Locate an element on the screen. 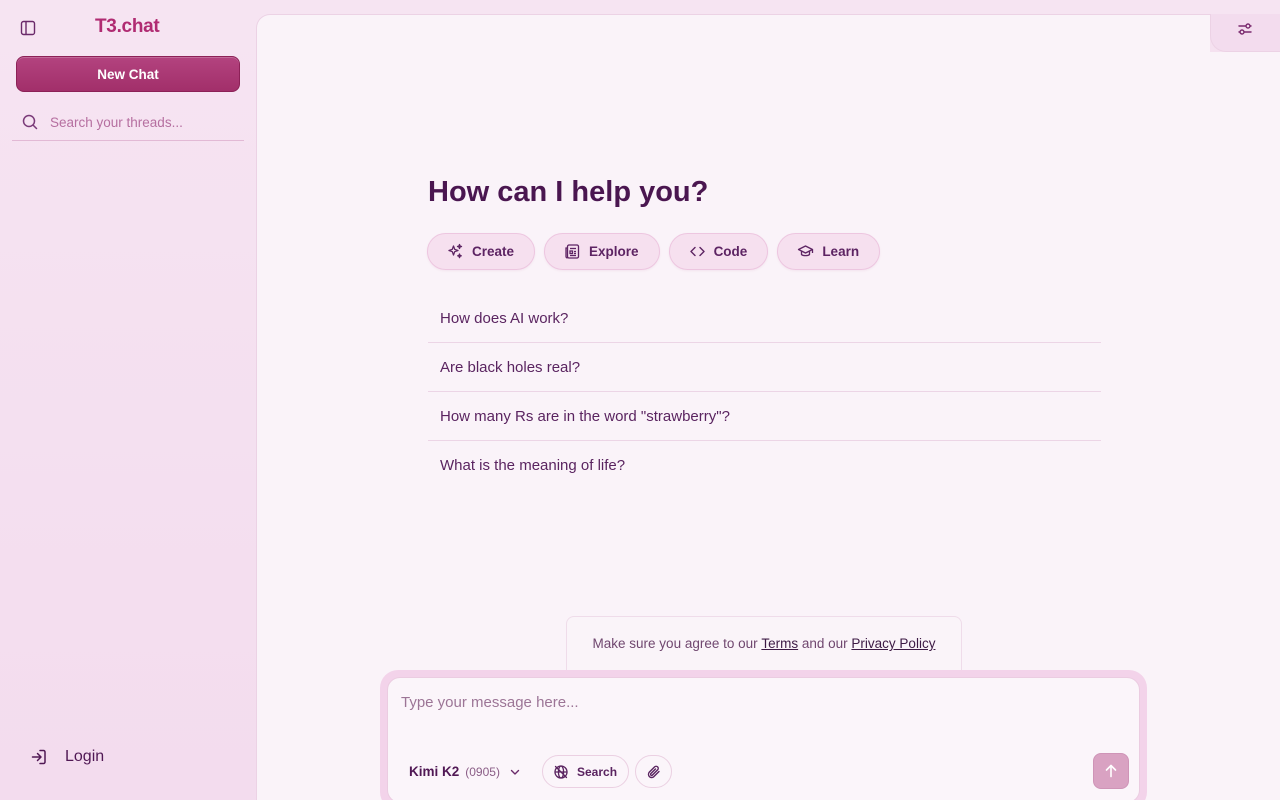  thread-search is located at coordinates (128, 122).